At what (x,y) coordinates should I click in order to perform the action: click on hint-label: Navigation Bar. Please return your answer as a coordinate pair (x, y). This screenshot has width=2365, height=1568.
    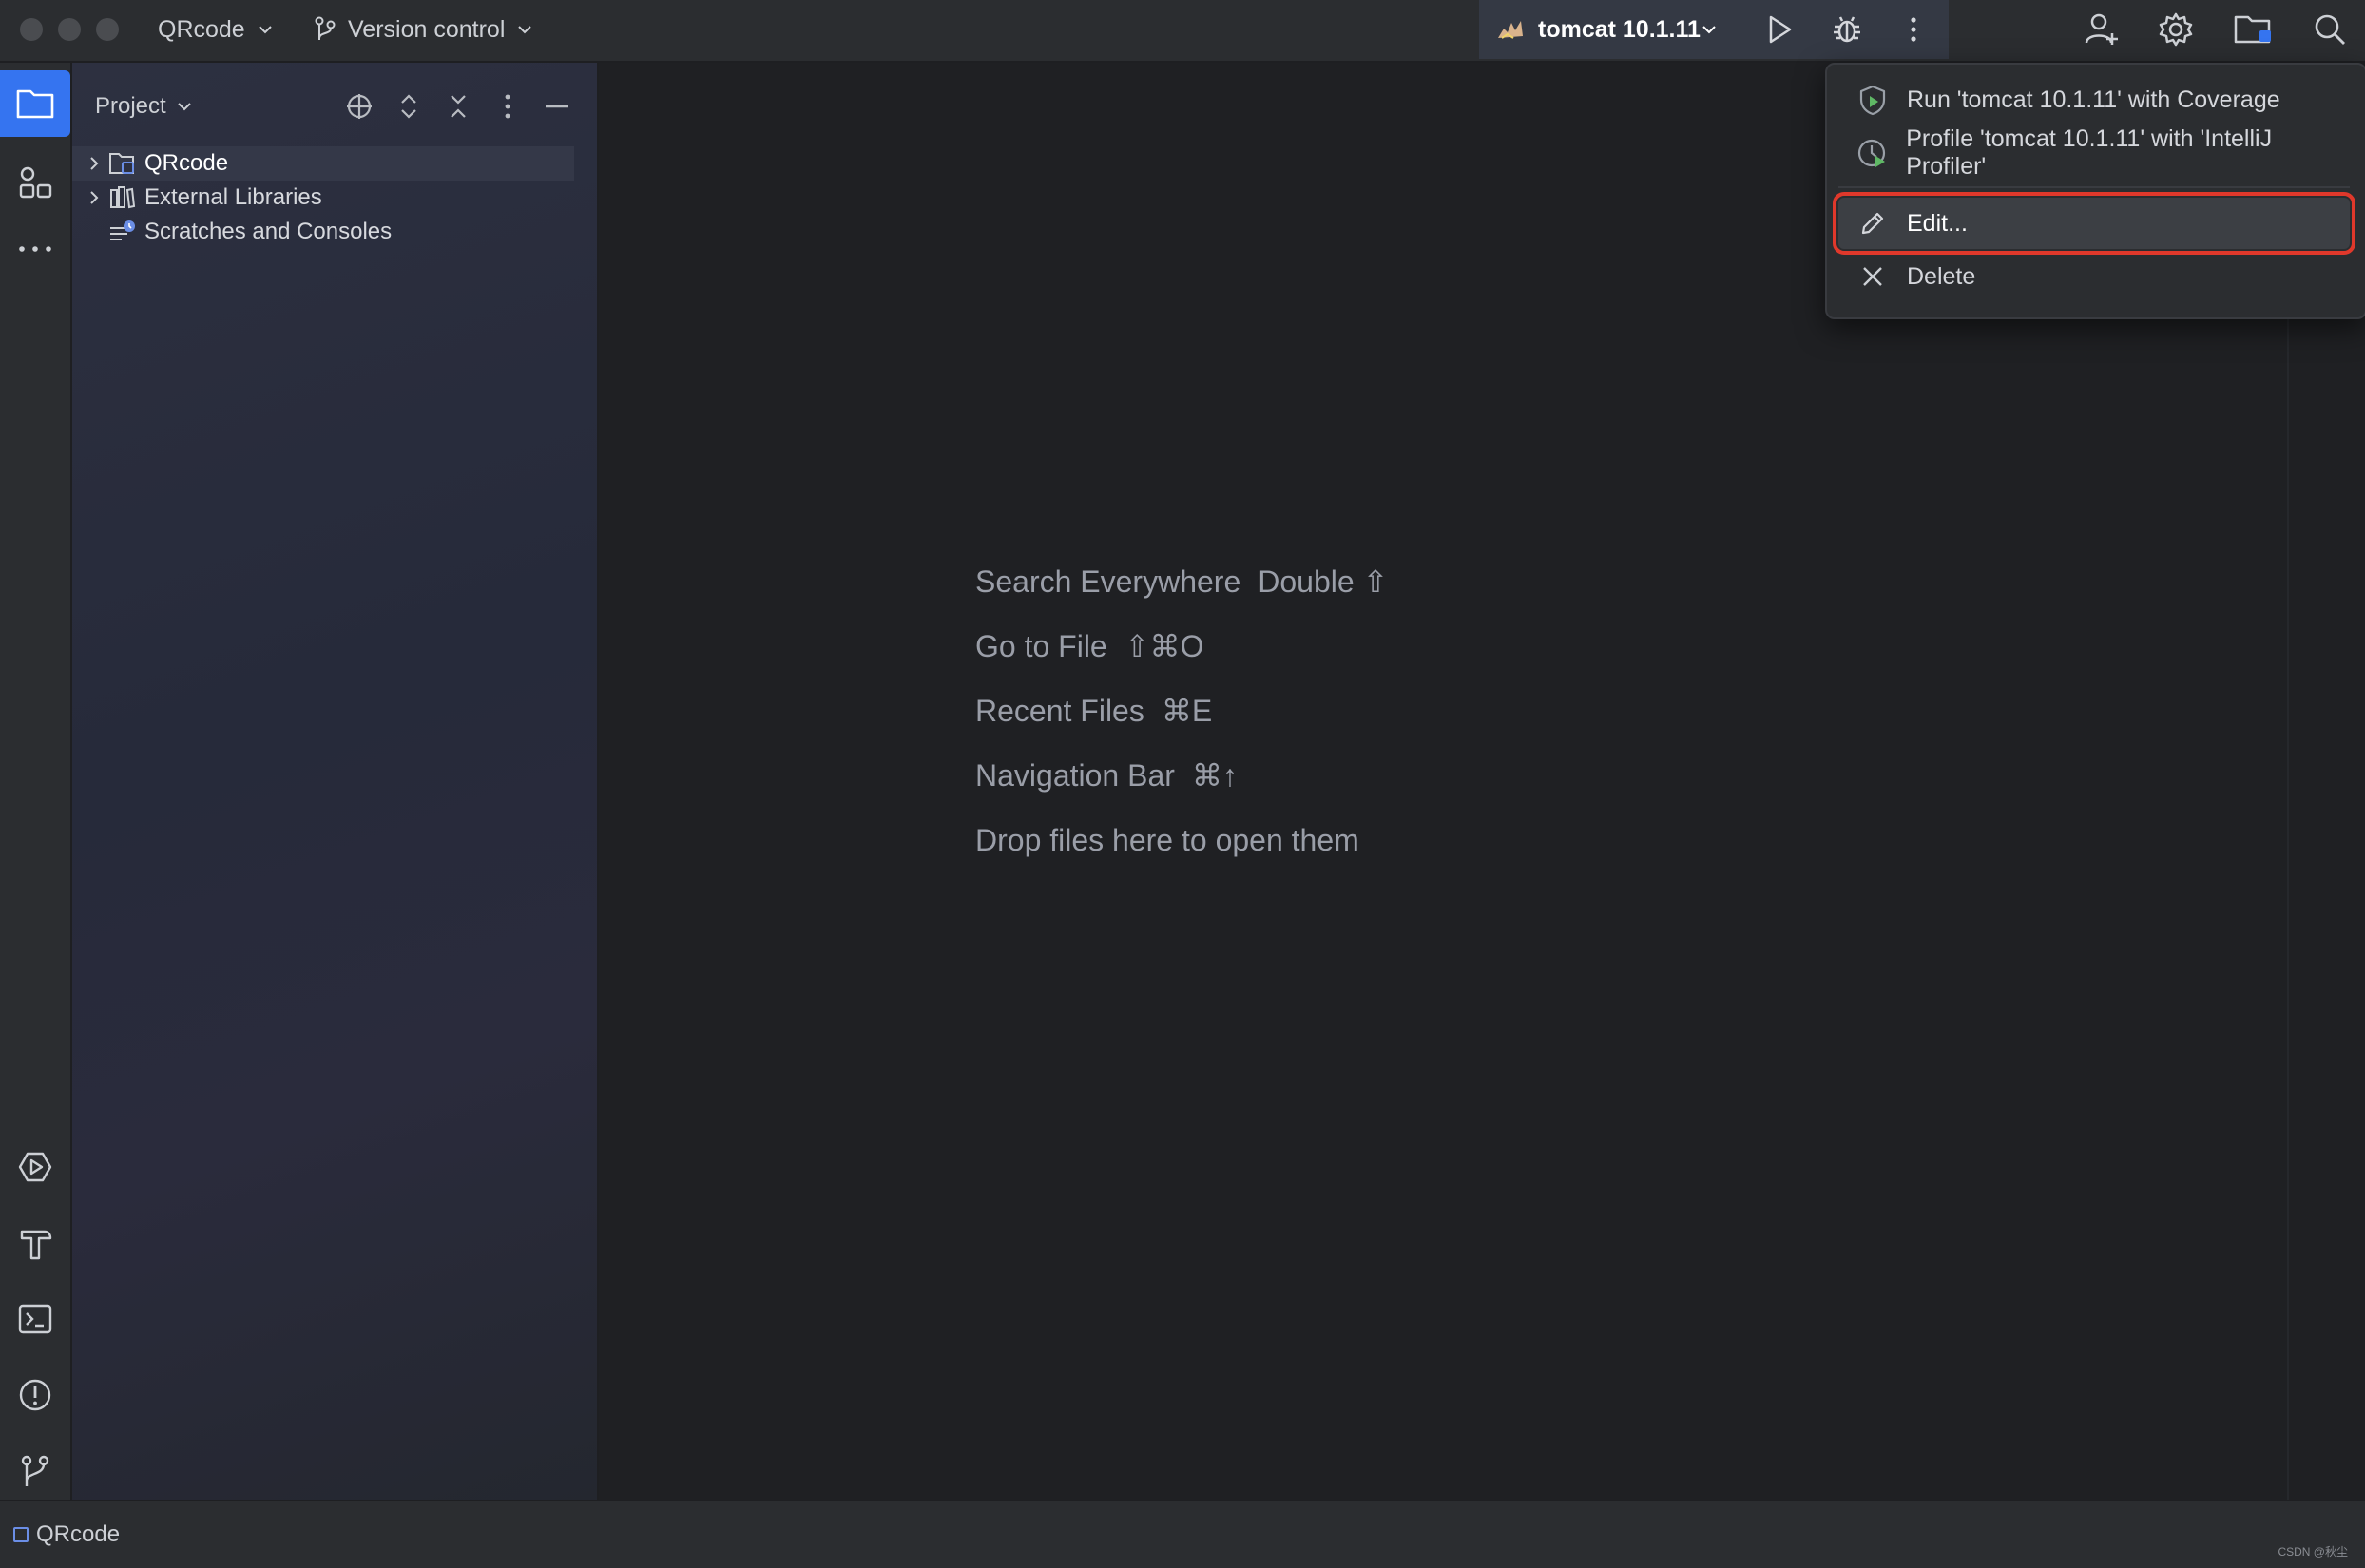
    Looking at the image, I should click on (1075, 775).